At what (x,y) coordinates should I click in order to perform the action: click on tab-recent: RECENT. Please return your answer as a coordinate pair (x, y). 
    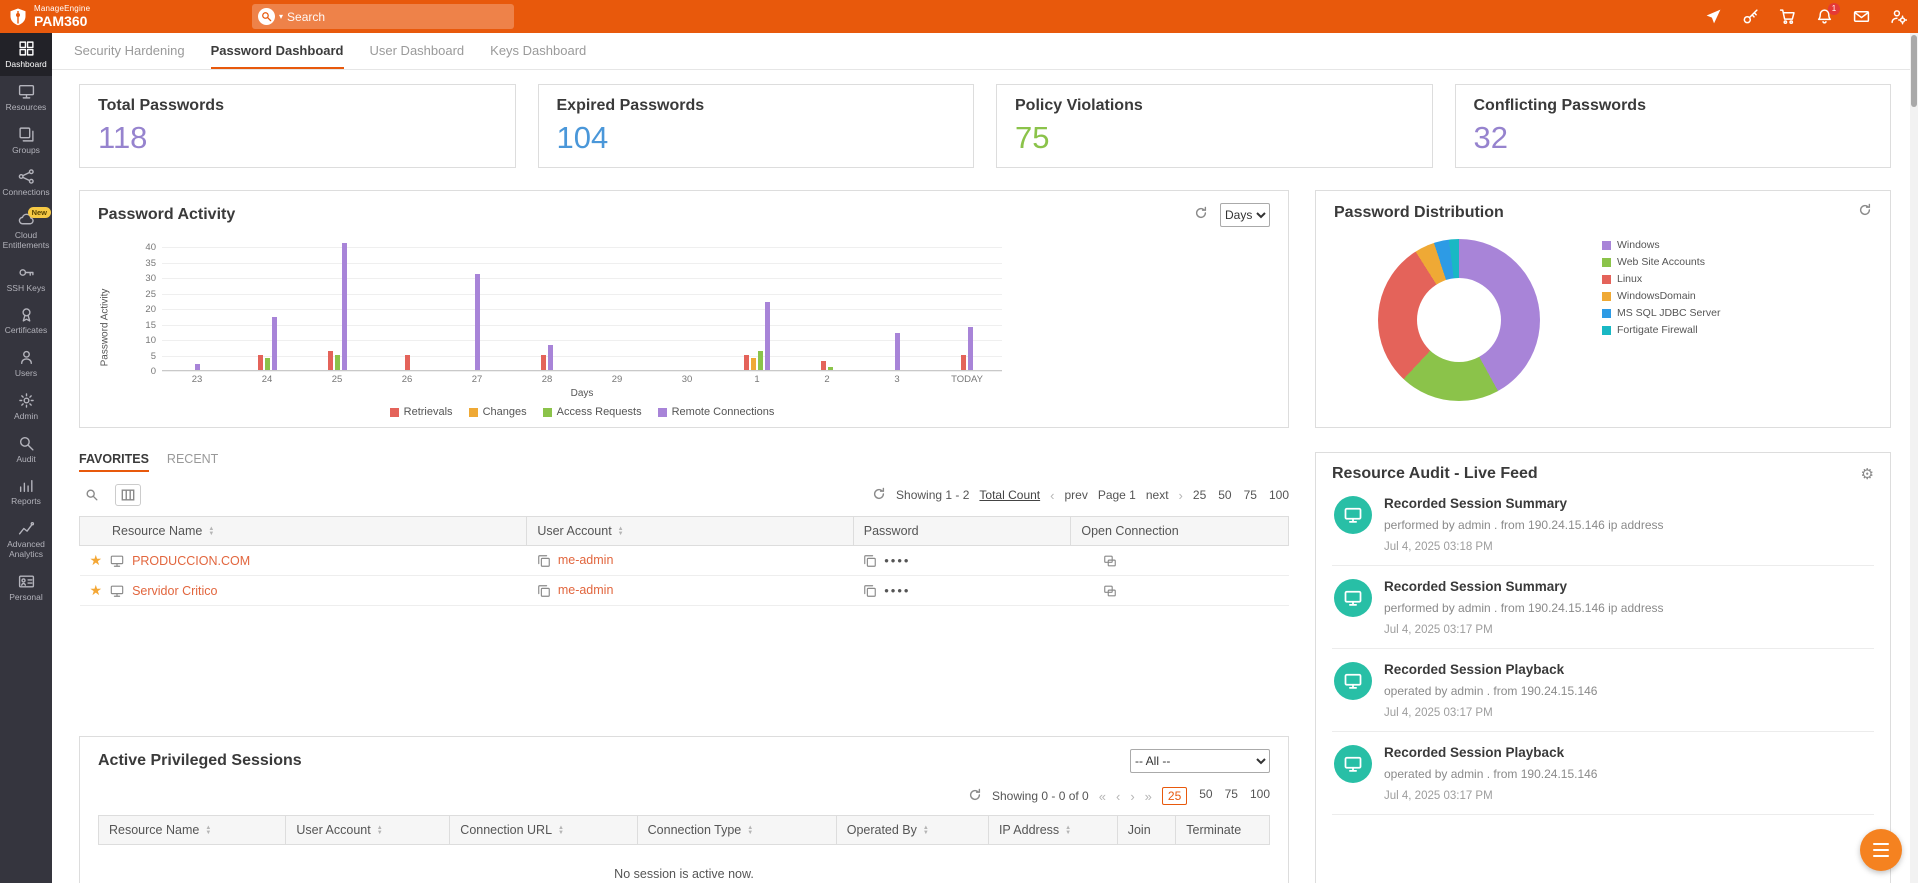
    Looking at the image, I should click on (192, 462).